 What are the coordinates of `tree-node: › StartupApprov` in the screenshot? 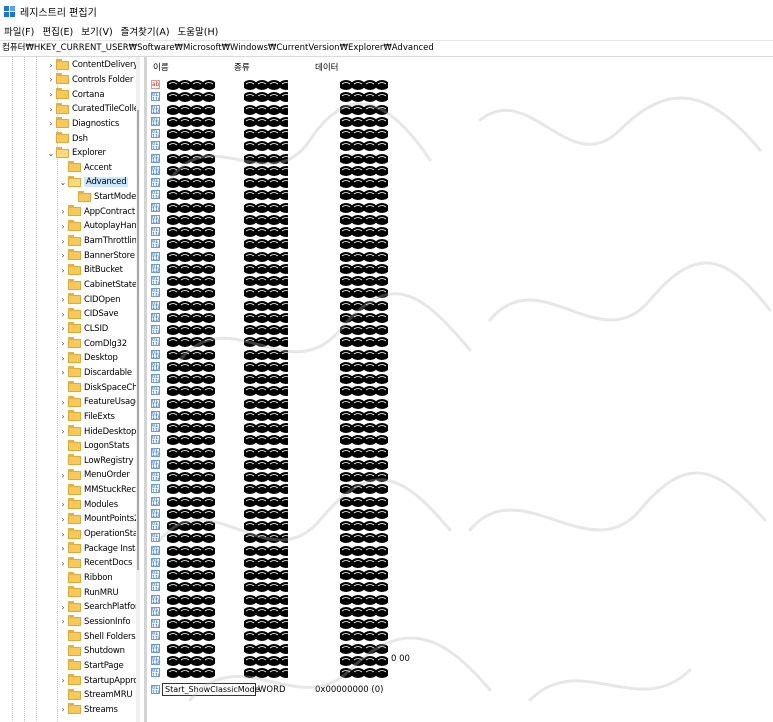 It's located at (99, 680).